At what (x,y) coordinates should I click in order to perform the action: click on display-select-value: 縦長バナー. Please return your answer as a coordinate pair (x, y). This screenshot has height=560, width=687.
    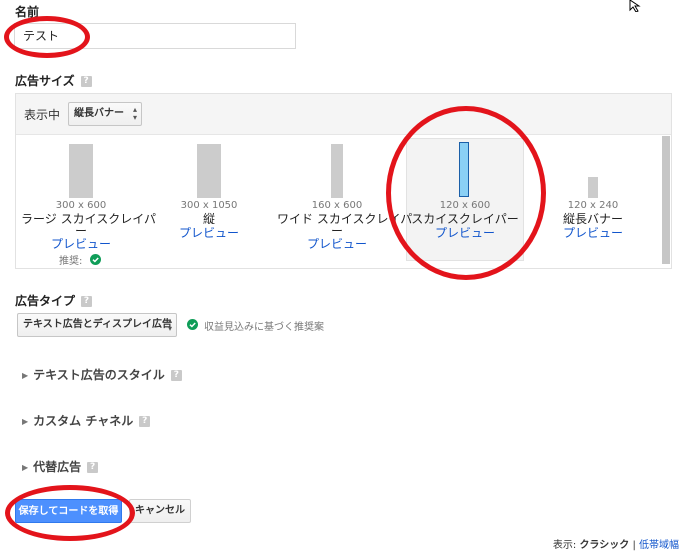
    Looking at the image, I should click on (99, 113).